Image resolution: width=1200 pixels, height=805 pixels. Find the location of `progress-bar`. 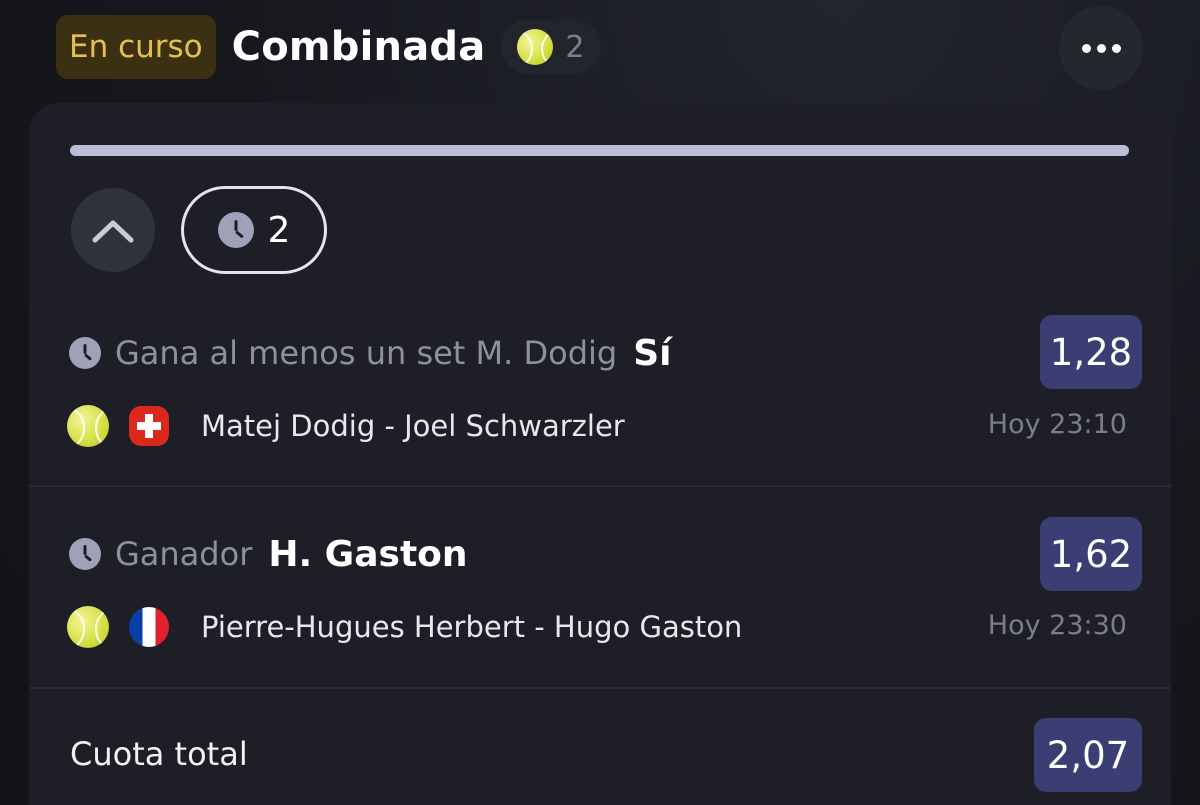

progress-bar is located at coordinates (599, 150).